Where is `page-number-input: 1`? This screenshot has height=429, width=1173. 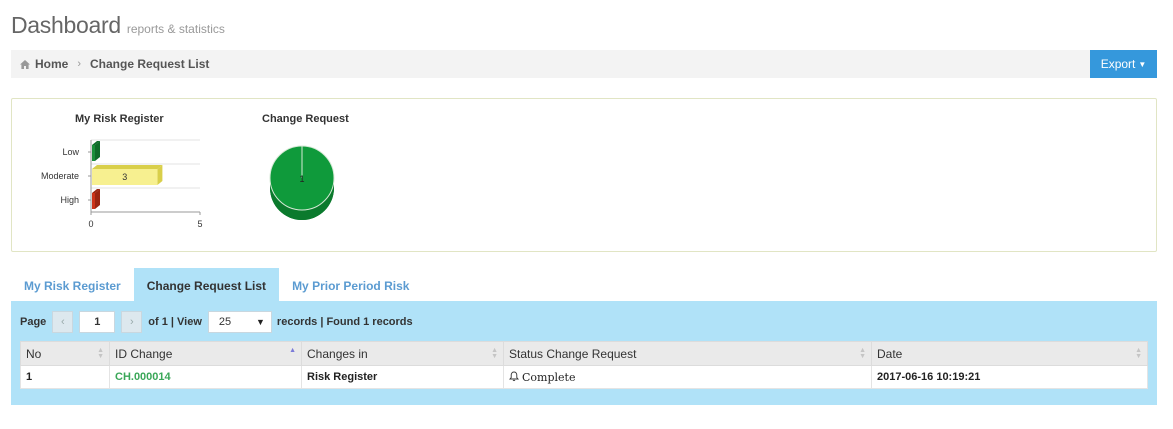 page-number-input: 1 is located at coordinates (97, 322).